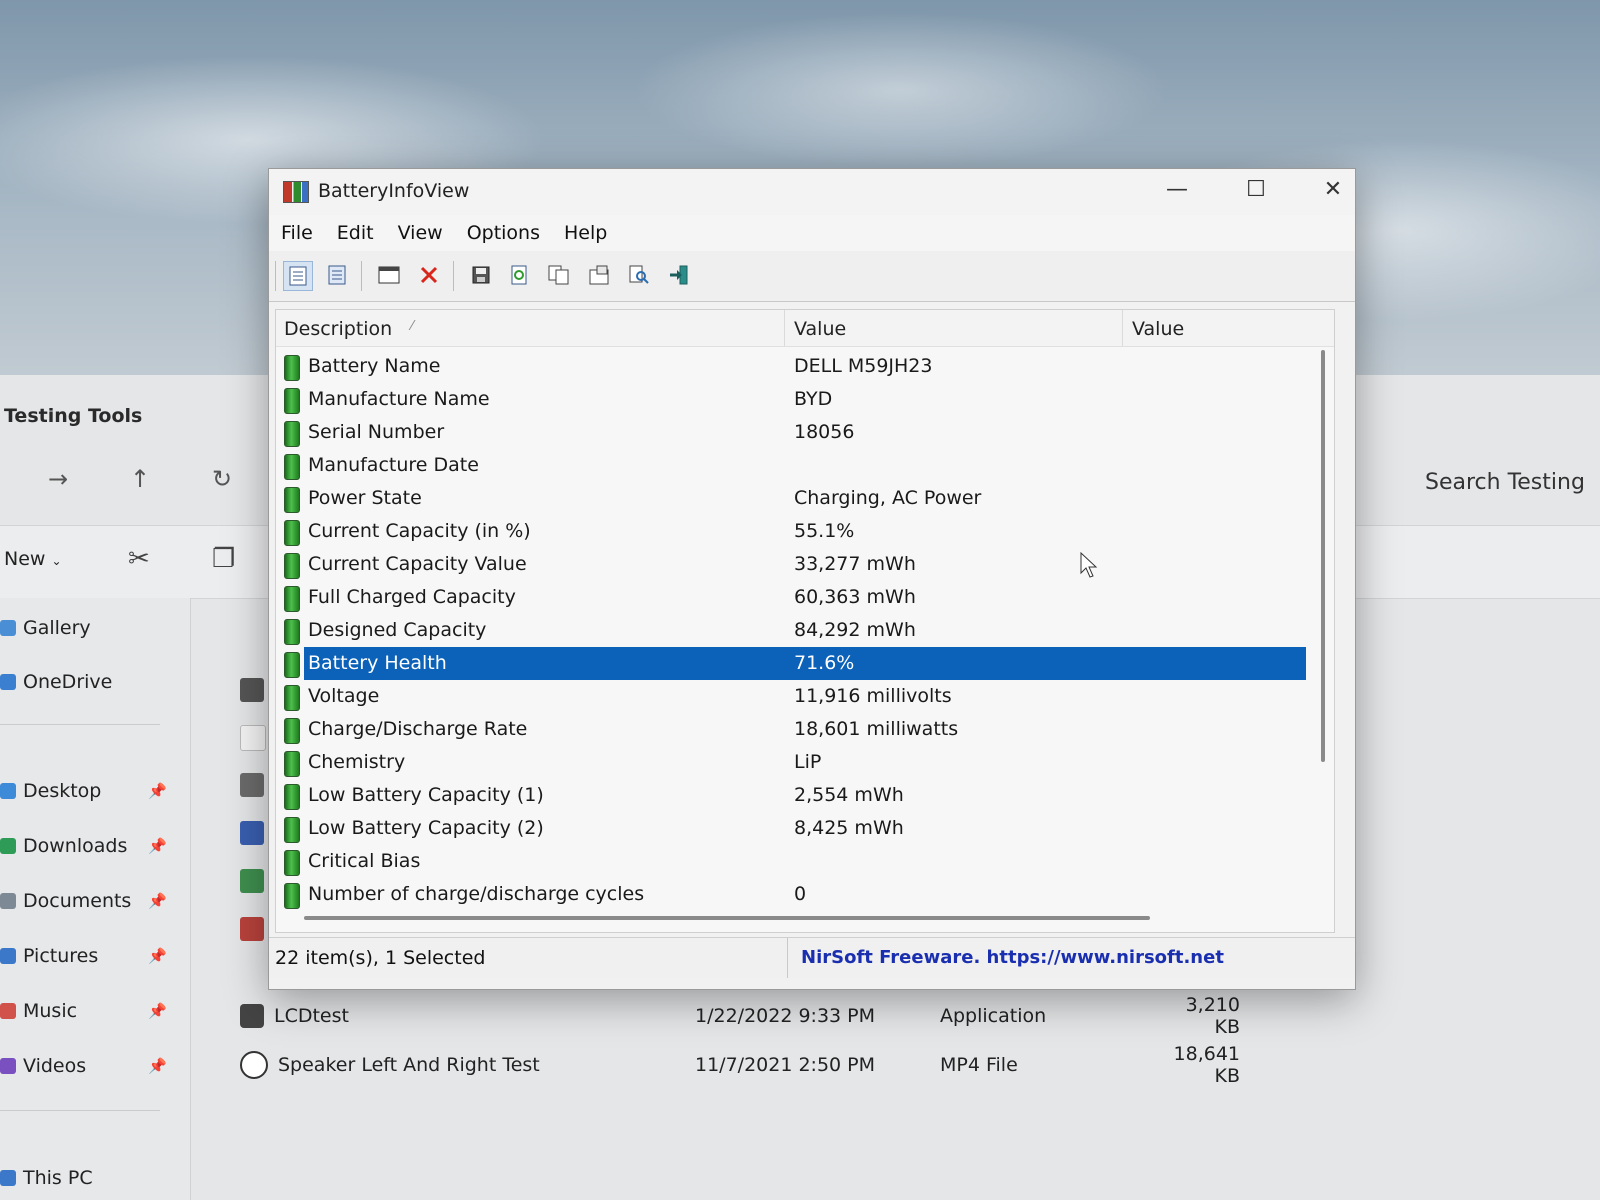  What do you see at coordinates (791, 399) in the screenshot?
I see `list-item: Manufacture Name BYD` at bounding box center [791, 399].